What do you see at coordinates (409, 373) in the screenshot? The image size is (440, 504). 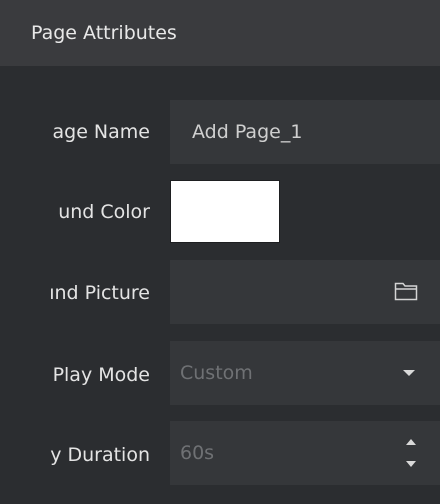 I see `chevron-down-icon` at bounding box center [409, 373].